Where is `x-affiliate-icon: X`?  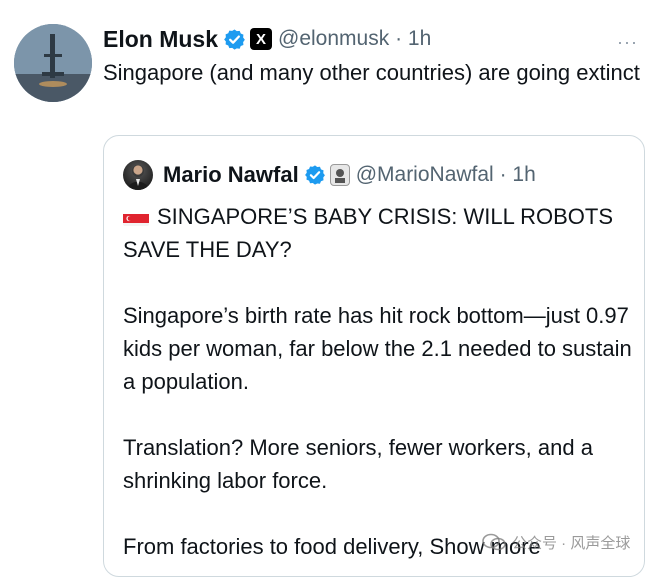
x-affiliate-icon: X is located at coordinates (261, 39).